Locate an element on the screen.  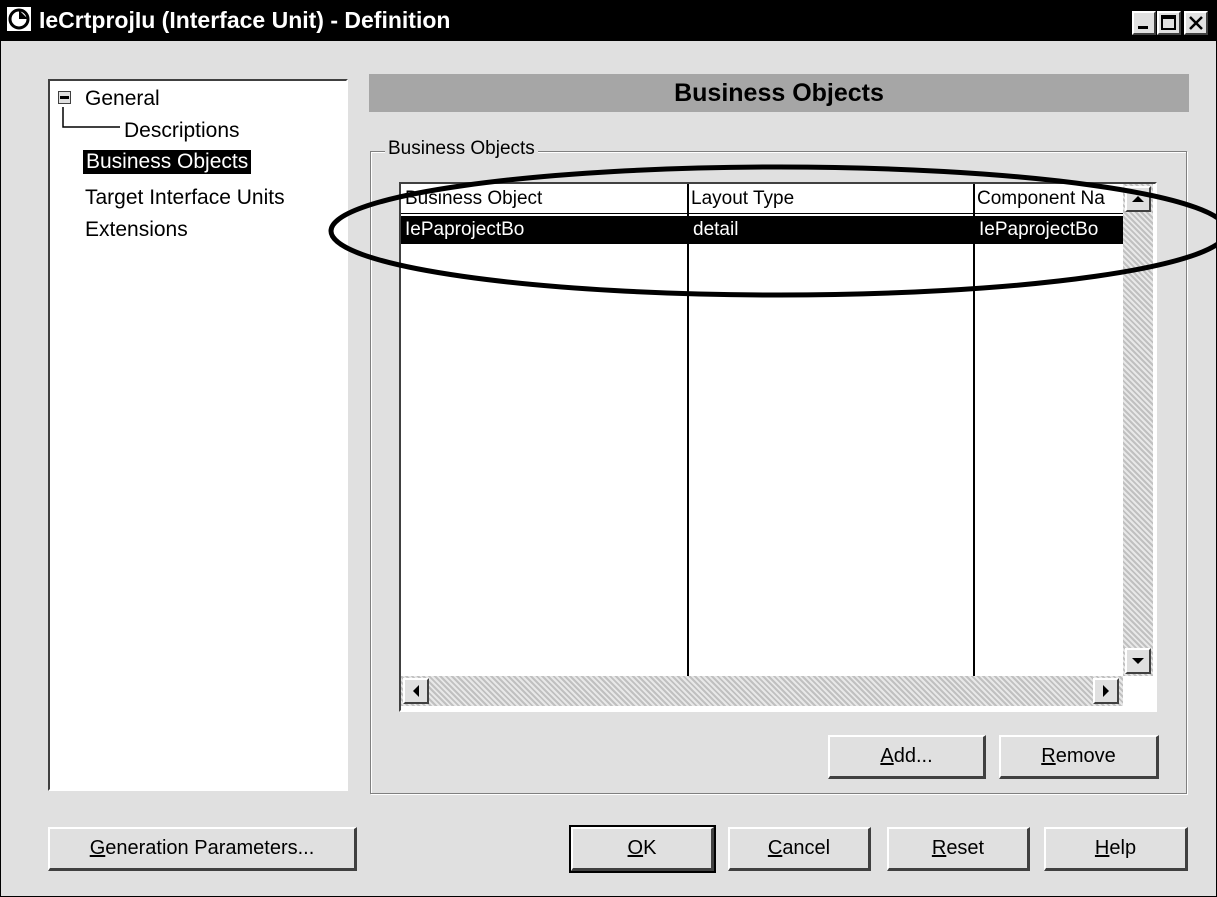
horizontal-scrollbar is located at coordinates (762, 691).